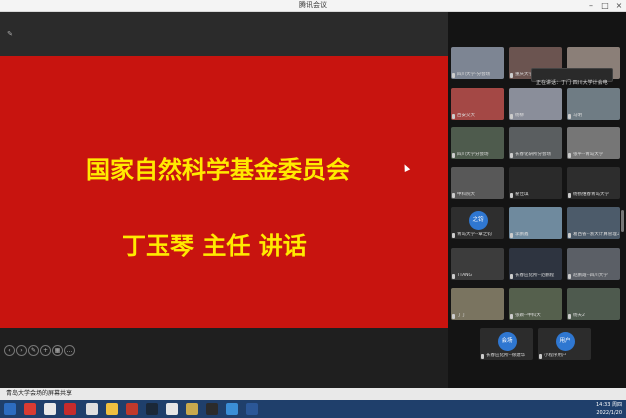 Image resolution: width=626 pixels, height=418 pixels. I want to click on participant-tile: 会场长春应化所--徐建华, so click(506, 344).